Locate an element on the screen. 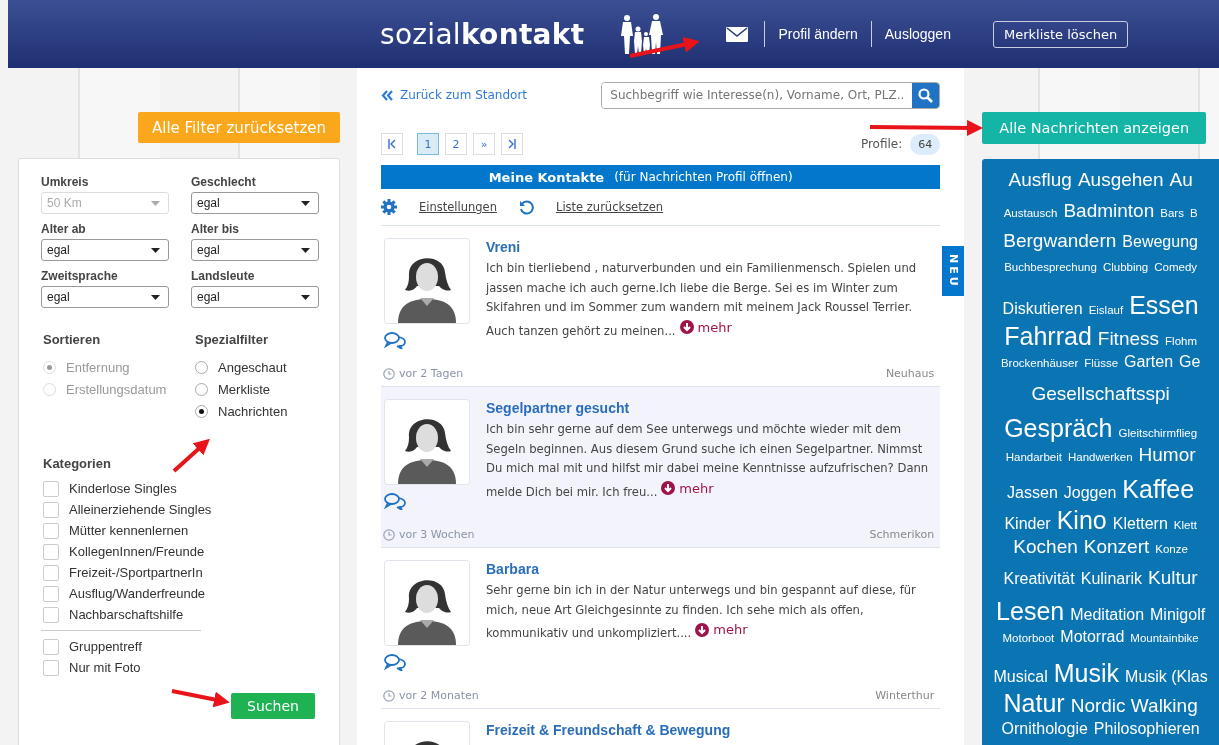 This screenshot has width=1219, height=745. interest-tag: Motorboot is located at coordinates (1028, 637).